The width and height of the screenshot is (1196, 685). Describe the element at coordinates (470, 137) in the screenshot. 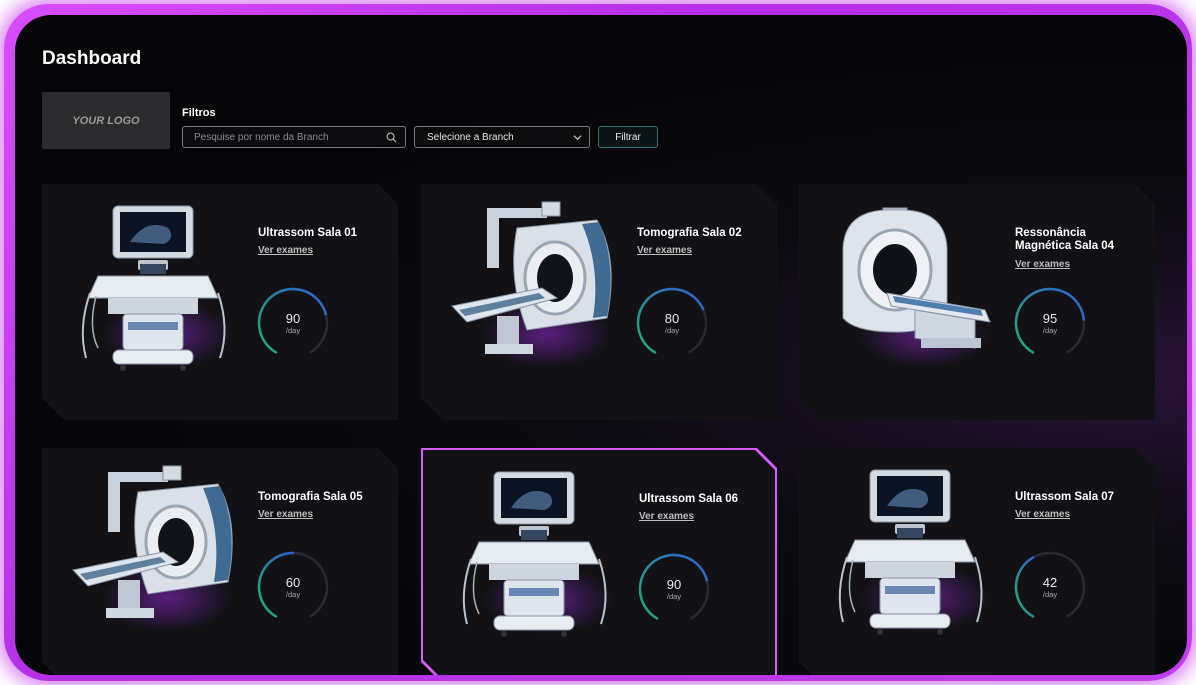

I see `branch-select-value: Selecione a Branch` at that location.